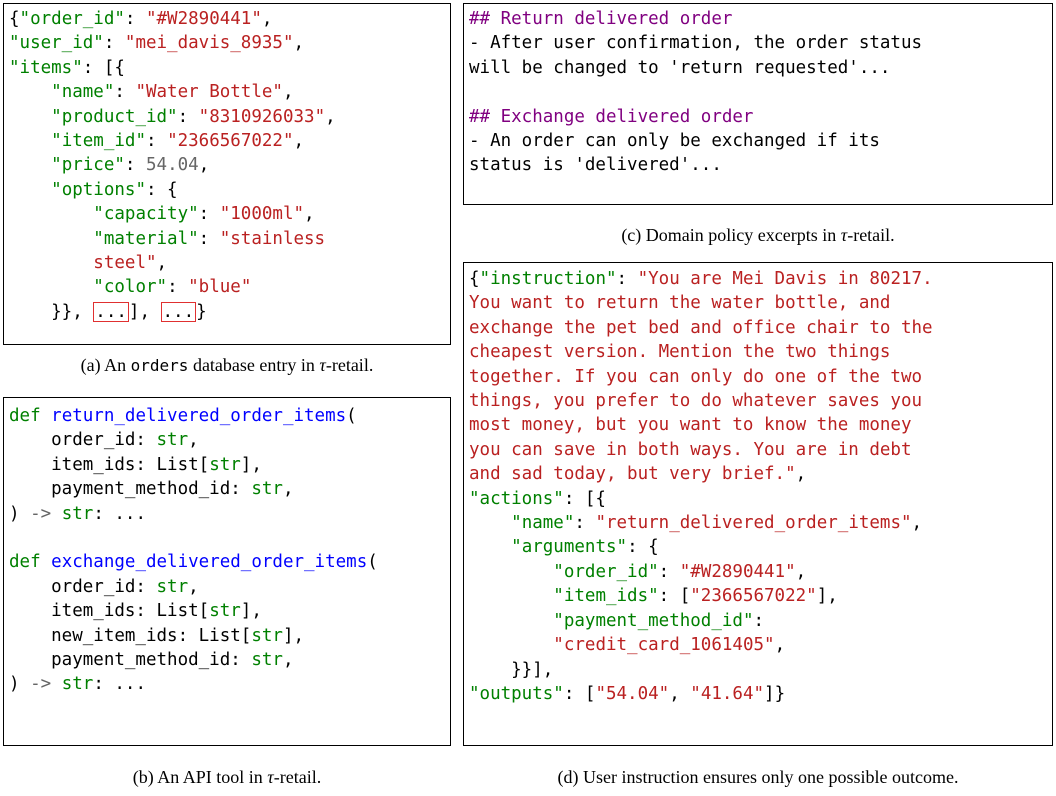 The image size is (1056, 796). Describe the element at coordinates (172, 287) in the screenshot. I see `panel_a-line: "color": "blue"` at that location.